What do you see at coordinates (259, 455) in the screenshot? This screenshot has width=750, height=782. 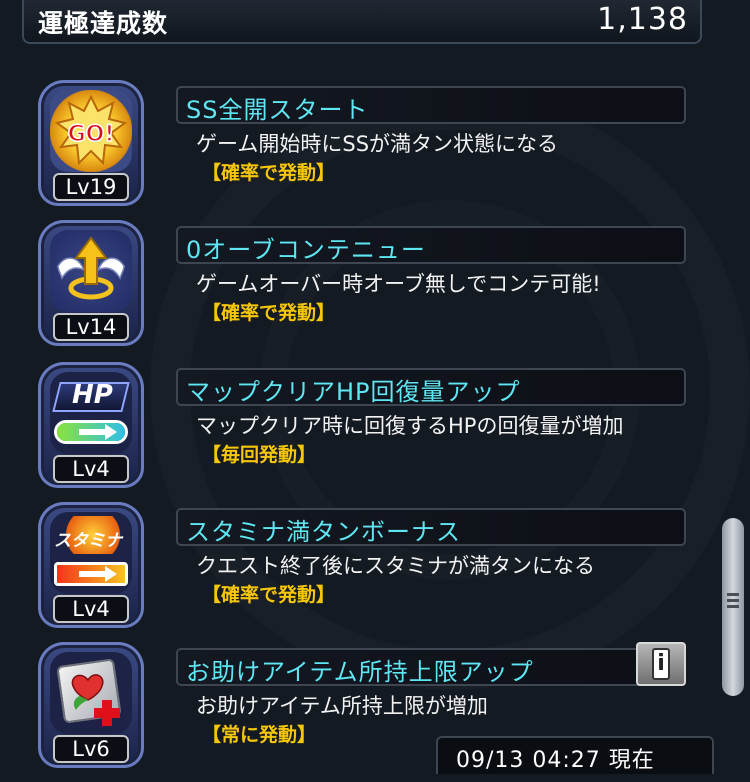 I see `ability-trigger: 【毎回発動】` at bounding box center [259, 455].